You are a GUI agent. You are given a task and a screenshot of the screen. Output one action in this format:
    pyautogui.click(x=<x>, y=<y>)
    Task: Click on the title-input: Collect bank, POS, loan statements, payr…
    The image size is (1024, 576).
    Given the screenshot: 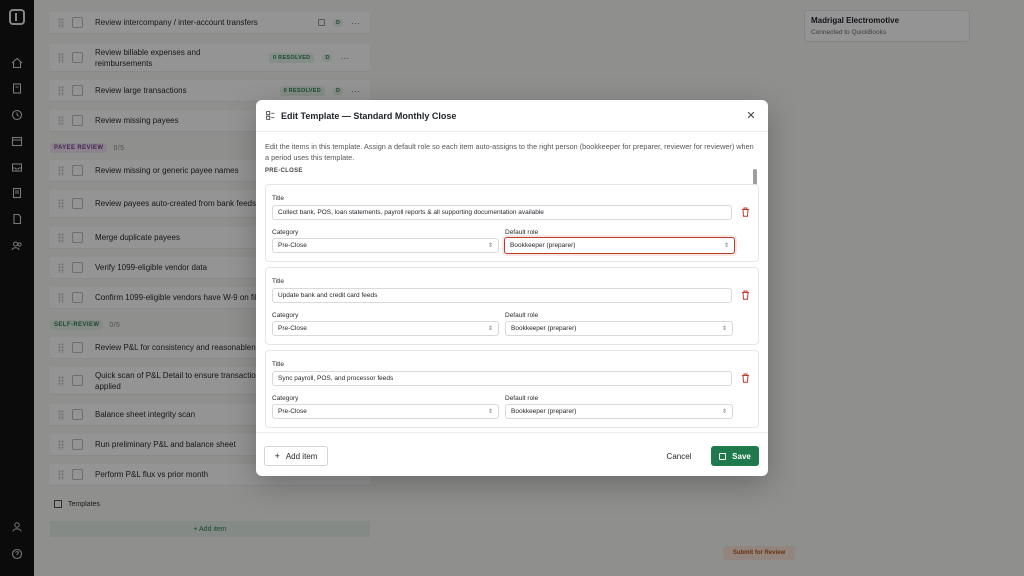 What is the action you would take?
    pyautogui.click(x=502, y=212)
    